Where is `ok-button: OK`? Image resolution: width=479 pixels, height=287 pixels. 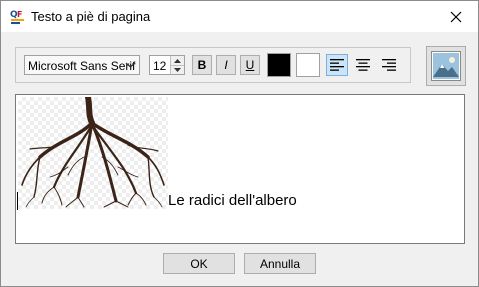 ok-button: OK is located at coordinates (199, 263).